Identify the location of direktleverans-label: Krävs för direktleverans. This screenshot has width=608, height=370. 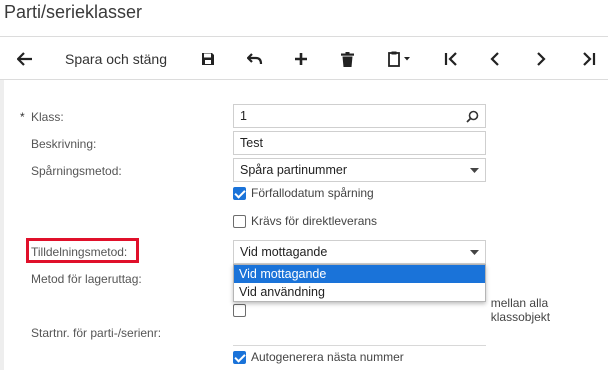
(314, 221).